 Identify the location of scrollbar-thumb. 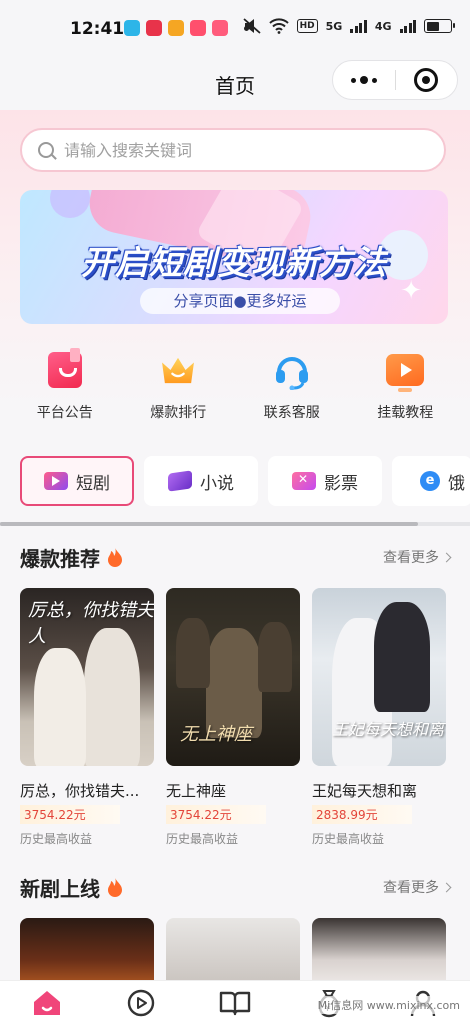
(209, 524).